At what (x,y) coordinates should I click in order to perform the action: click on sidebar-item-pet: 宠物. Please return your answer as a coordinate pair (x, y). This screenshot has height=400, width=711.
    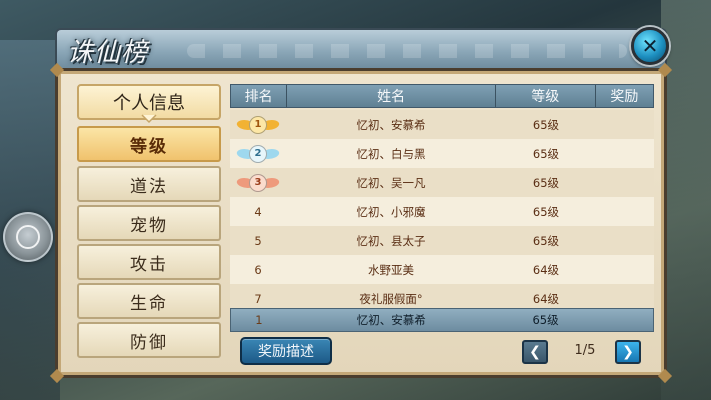
    Looking at the image, I should click on (149, 223).